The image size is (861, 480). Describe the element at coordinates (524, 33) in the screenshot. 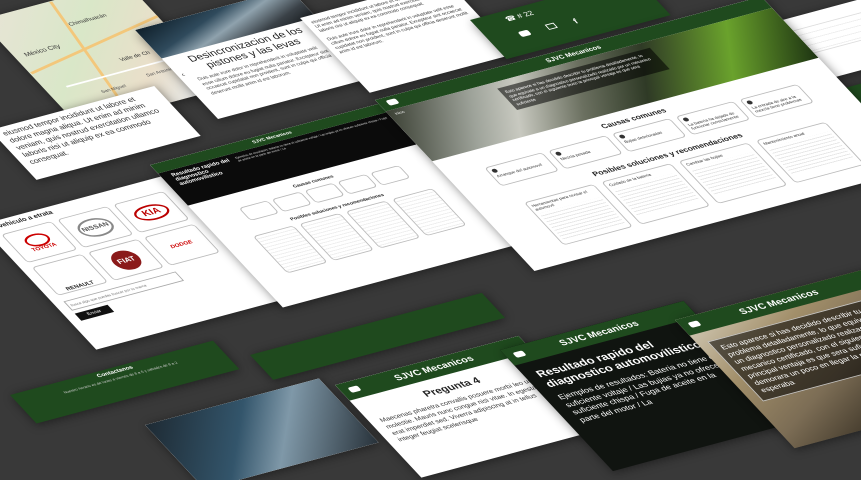

I see `youtube-icon` at that location.